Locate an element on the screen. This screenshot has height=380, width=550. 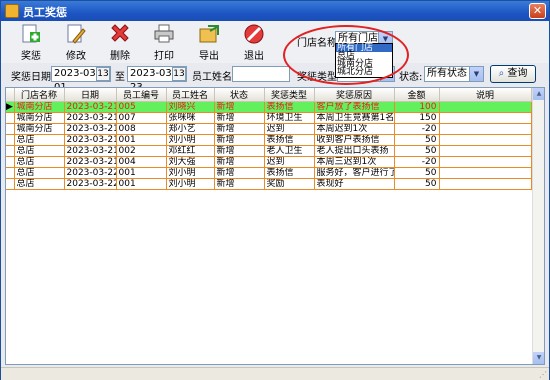
table-cell: 环境卫生 is located at coordinates (289, 118).